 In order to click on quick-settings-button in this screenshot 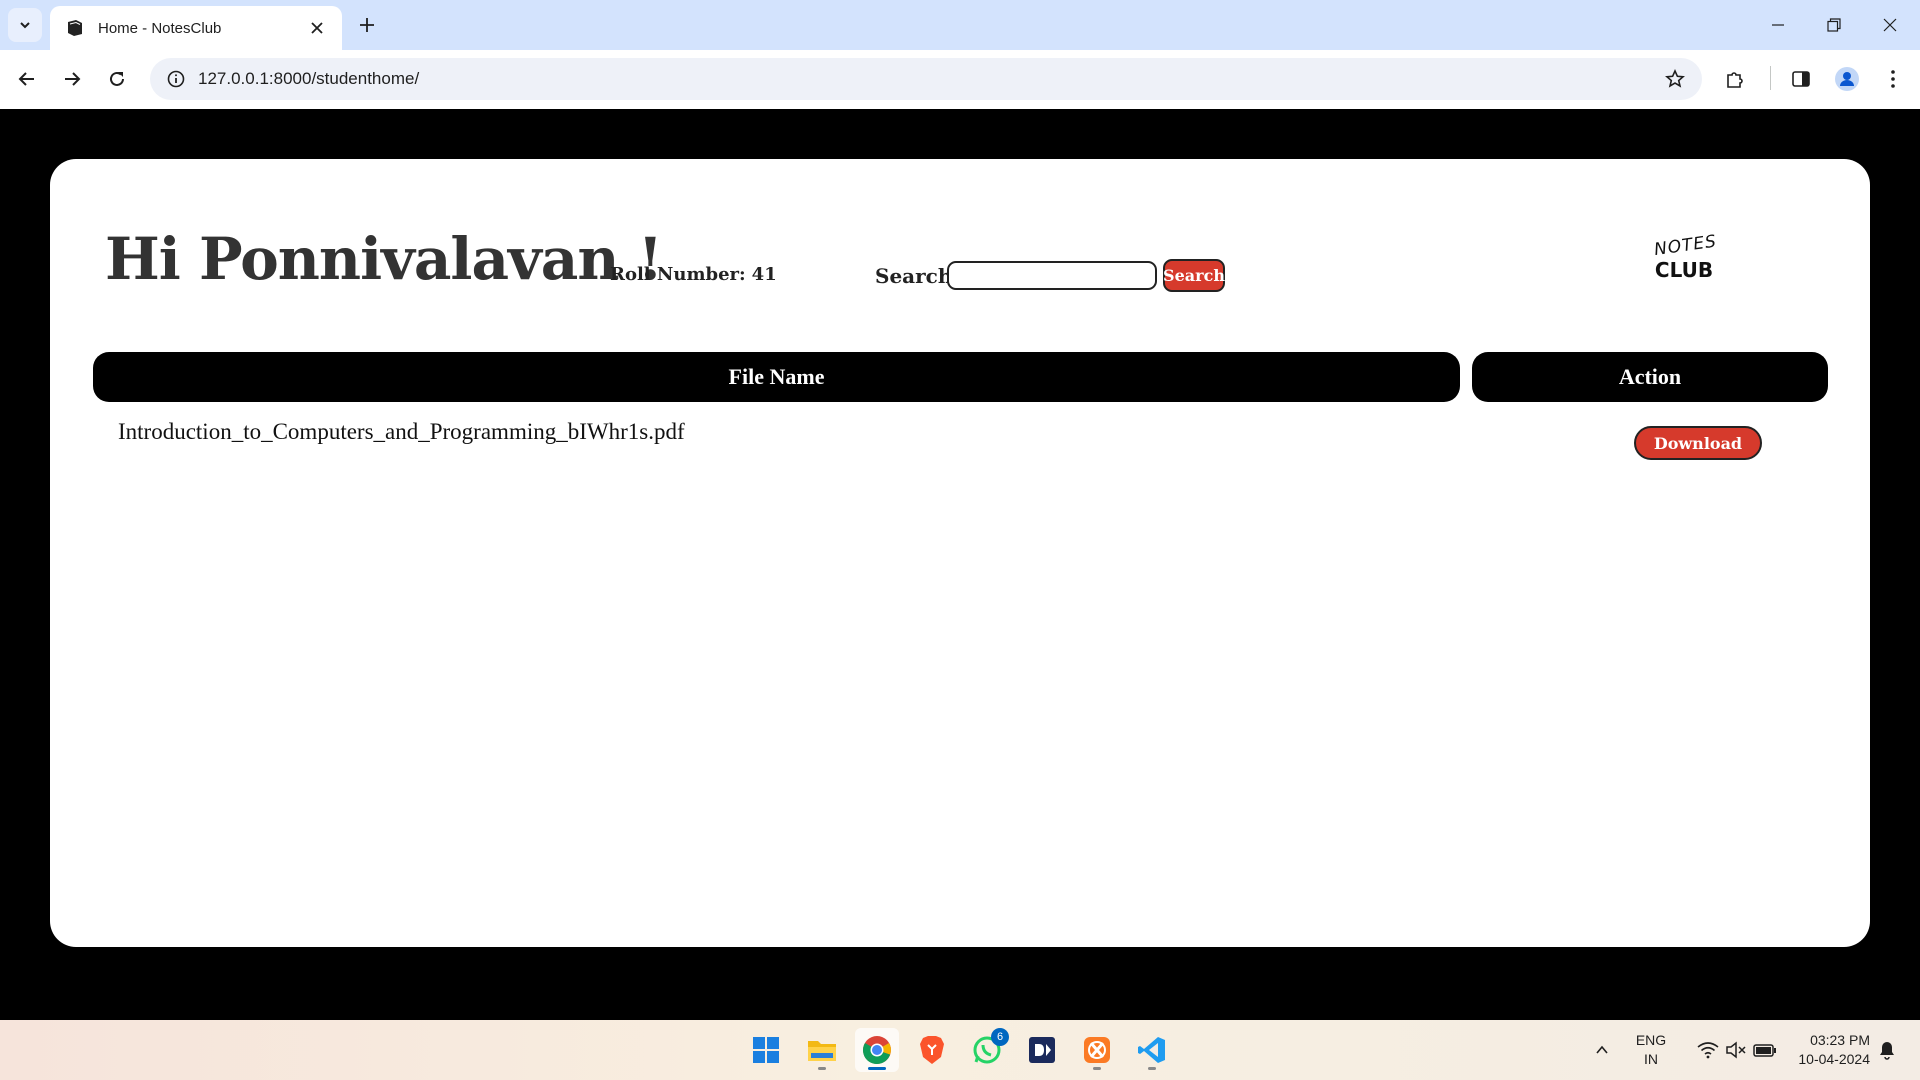, I will do `click(1737, 1050)`.